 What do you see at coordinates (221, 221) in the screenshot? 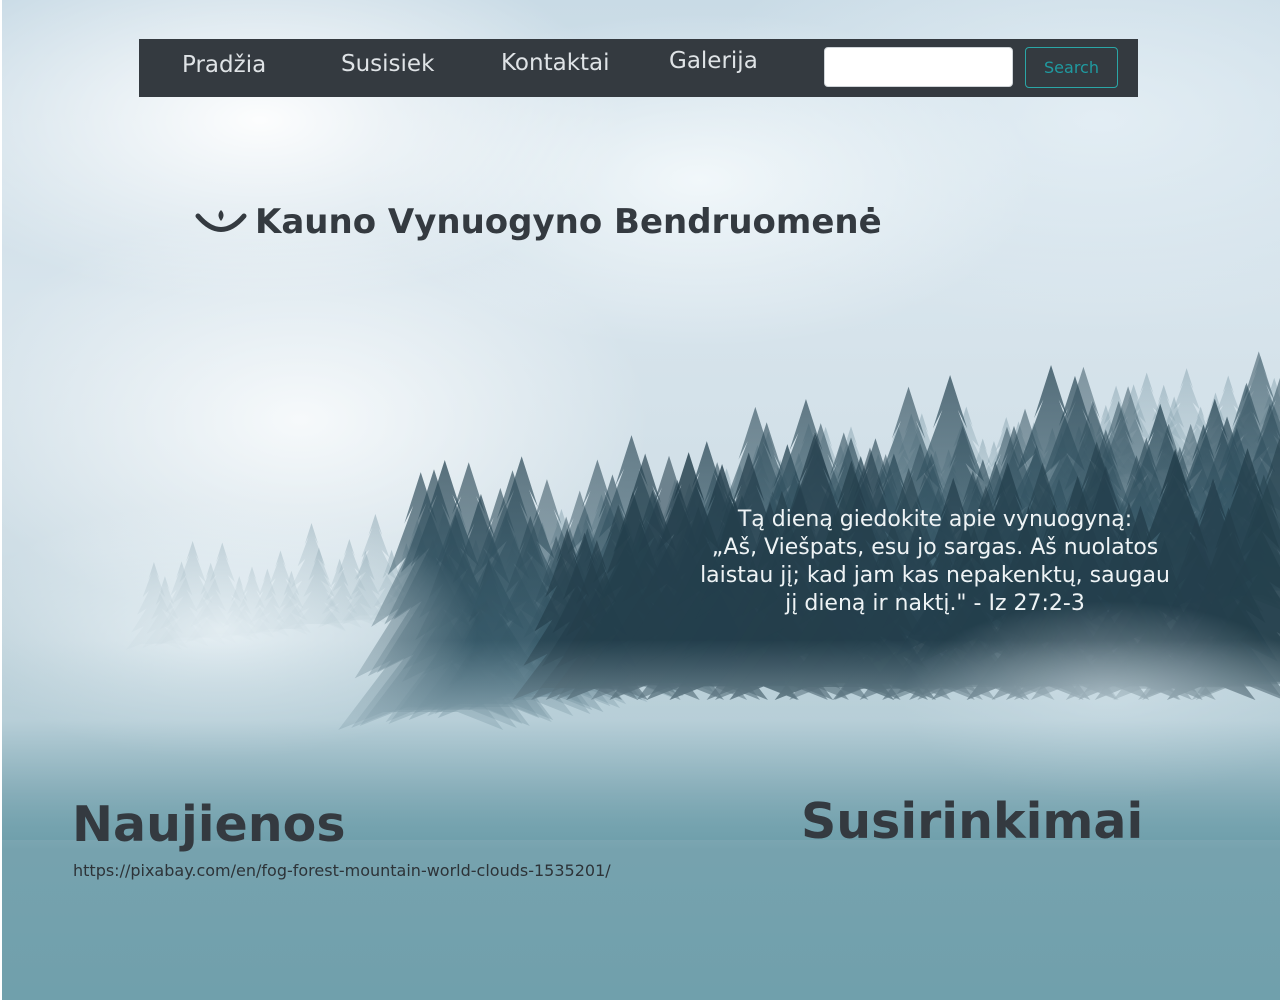
I see `smile-vine-icon` at bounding box center [221, 221].